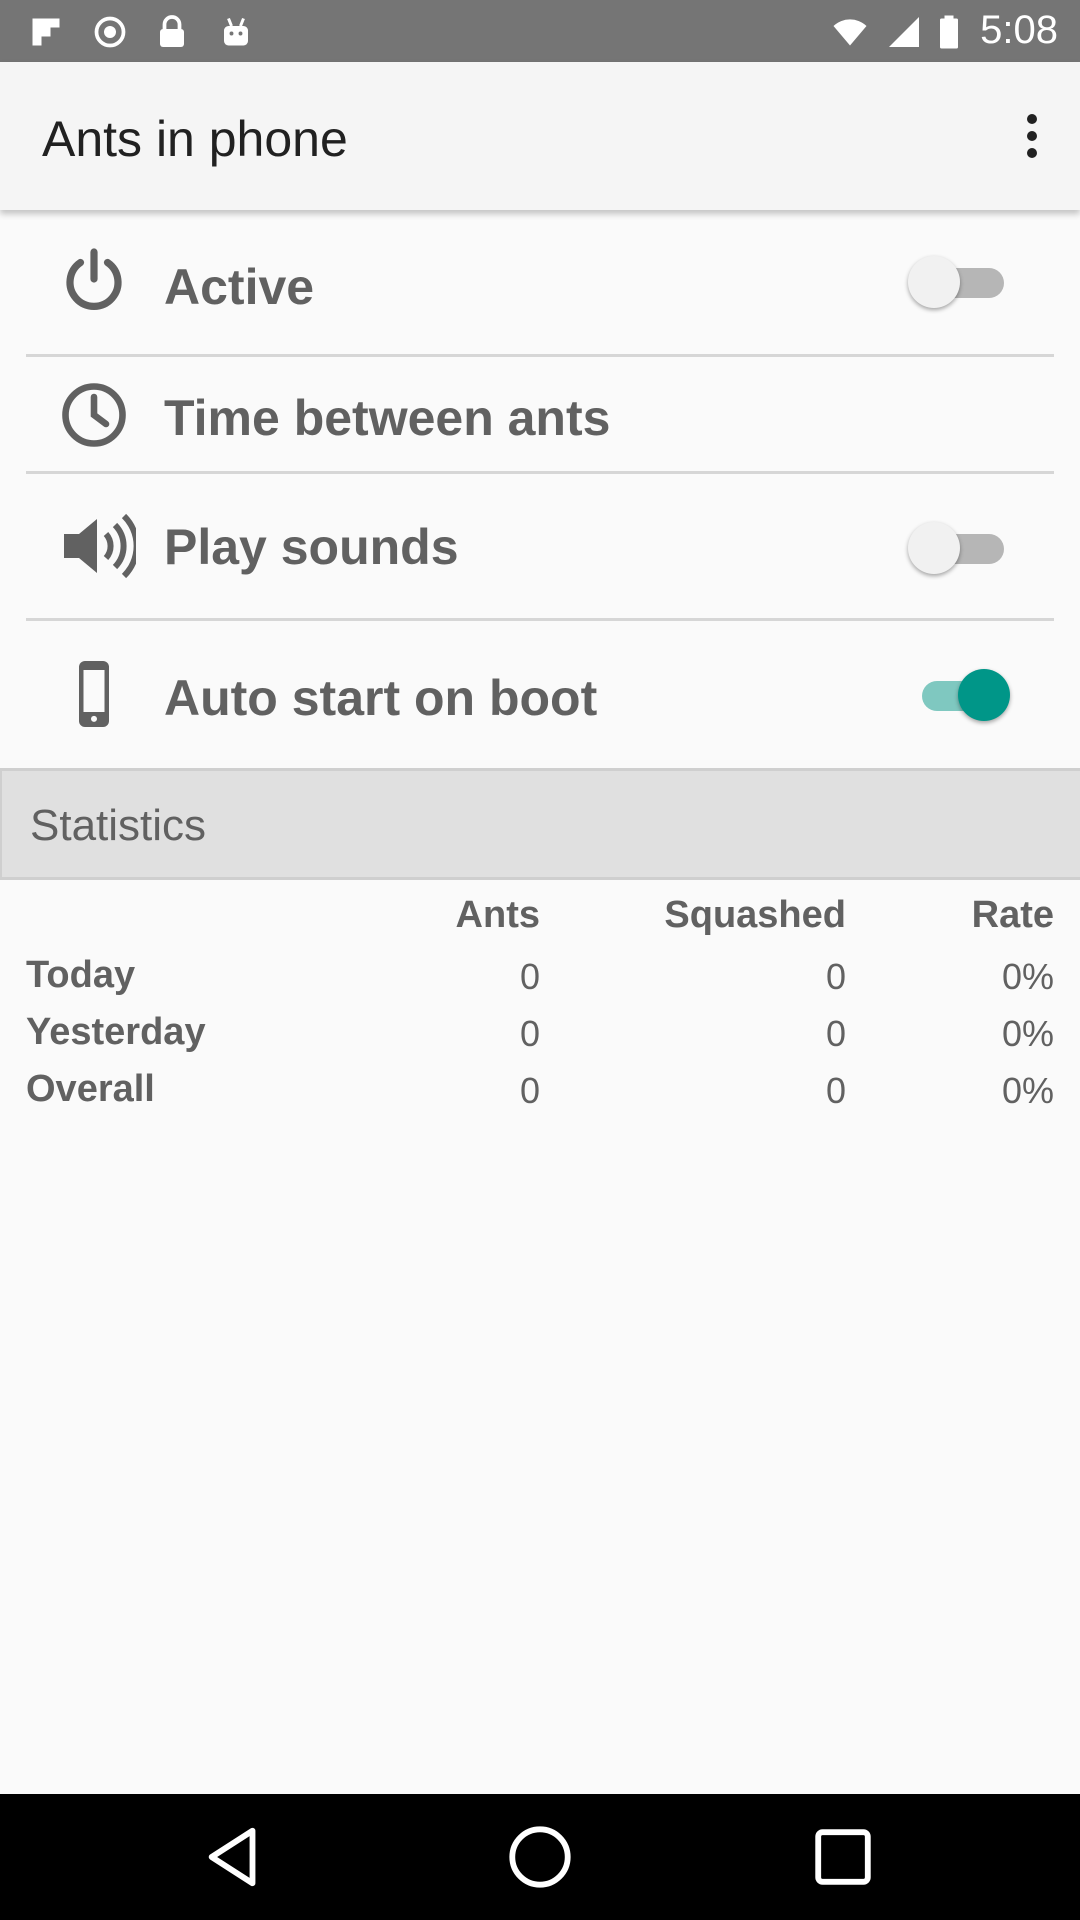 This screenshot has width=1080, height=1920. Describe the element at coordinates (46, 32) in the screenshot. I see `flipboard-icon` at that location.